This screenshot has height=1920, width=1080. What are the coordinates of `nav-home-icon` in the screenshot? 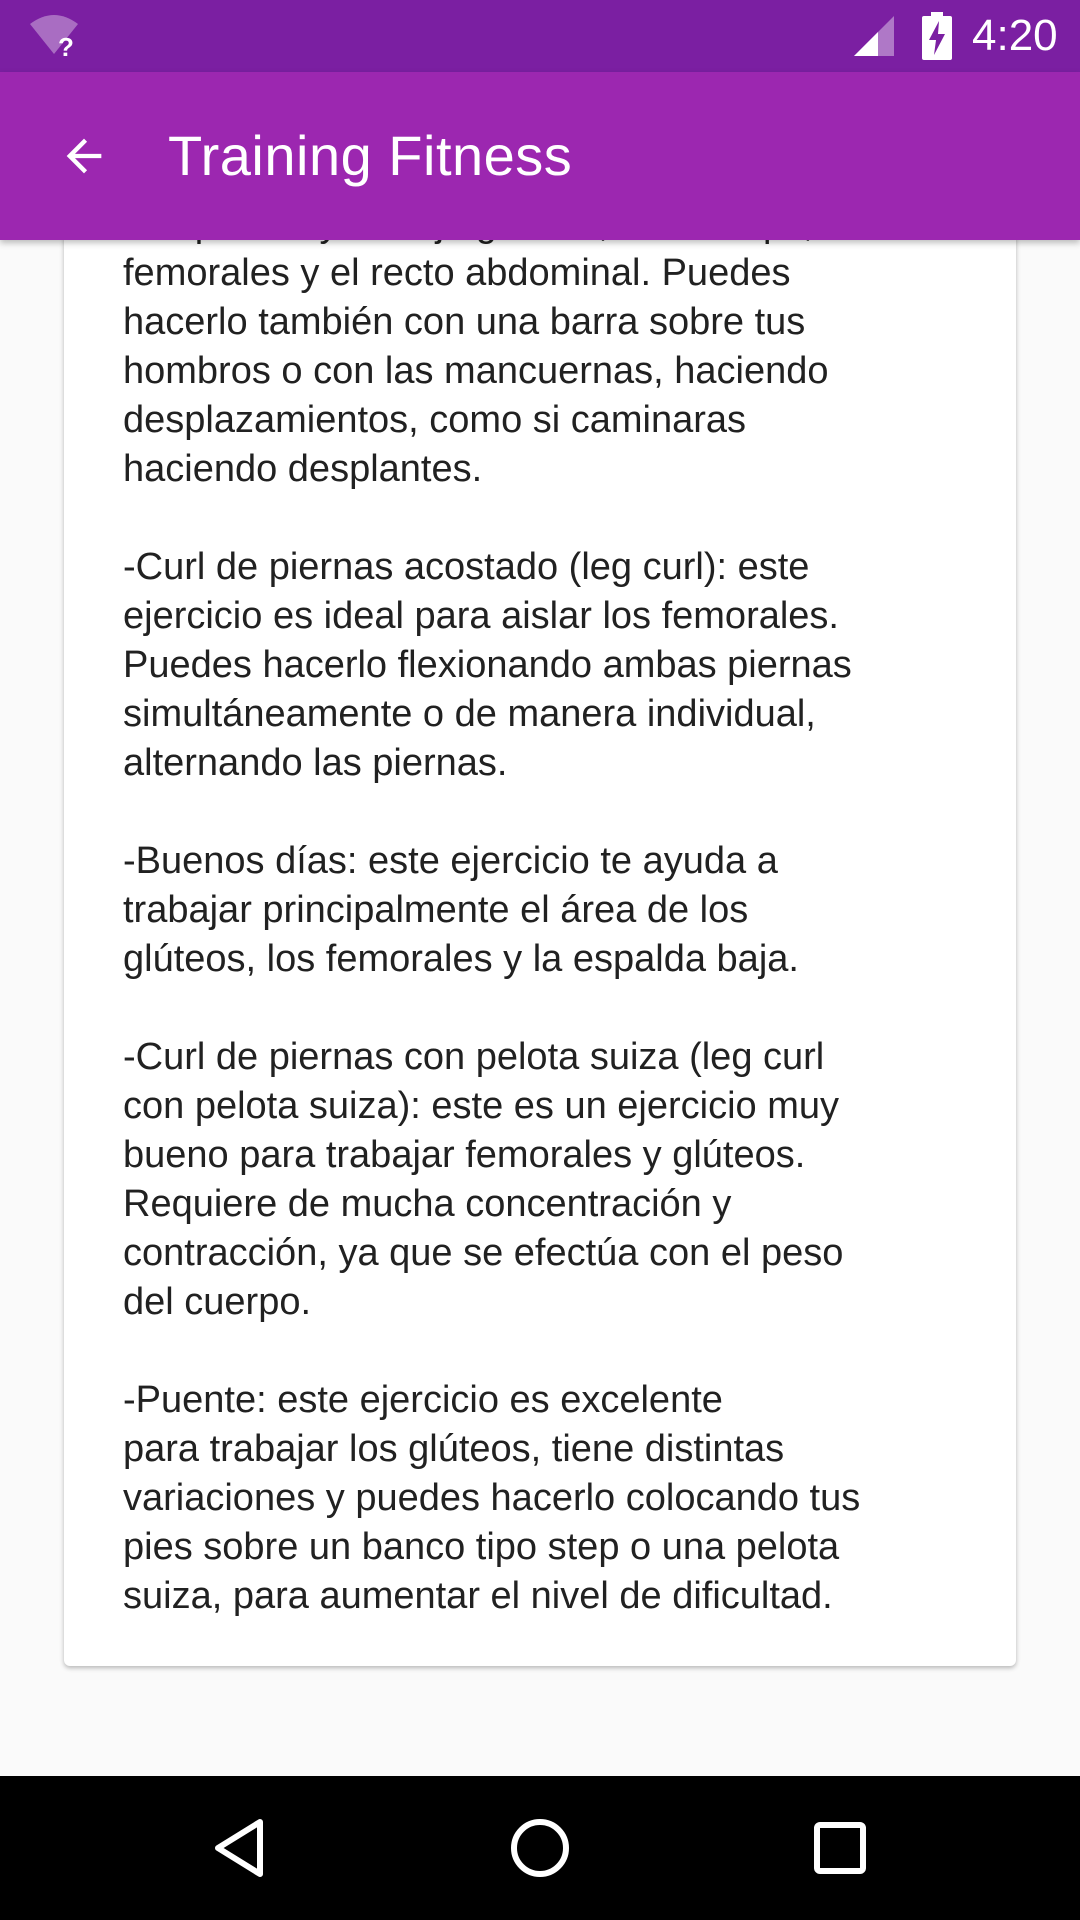 It's located at (540, 1848).